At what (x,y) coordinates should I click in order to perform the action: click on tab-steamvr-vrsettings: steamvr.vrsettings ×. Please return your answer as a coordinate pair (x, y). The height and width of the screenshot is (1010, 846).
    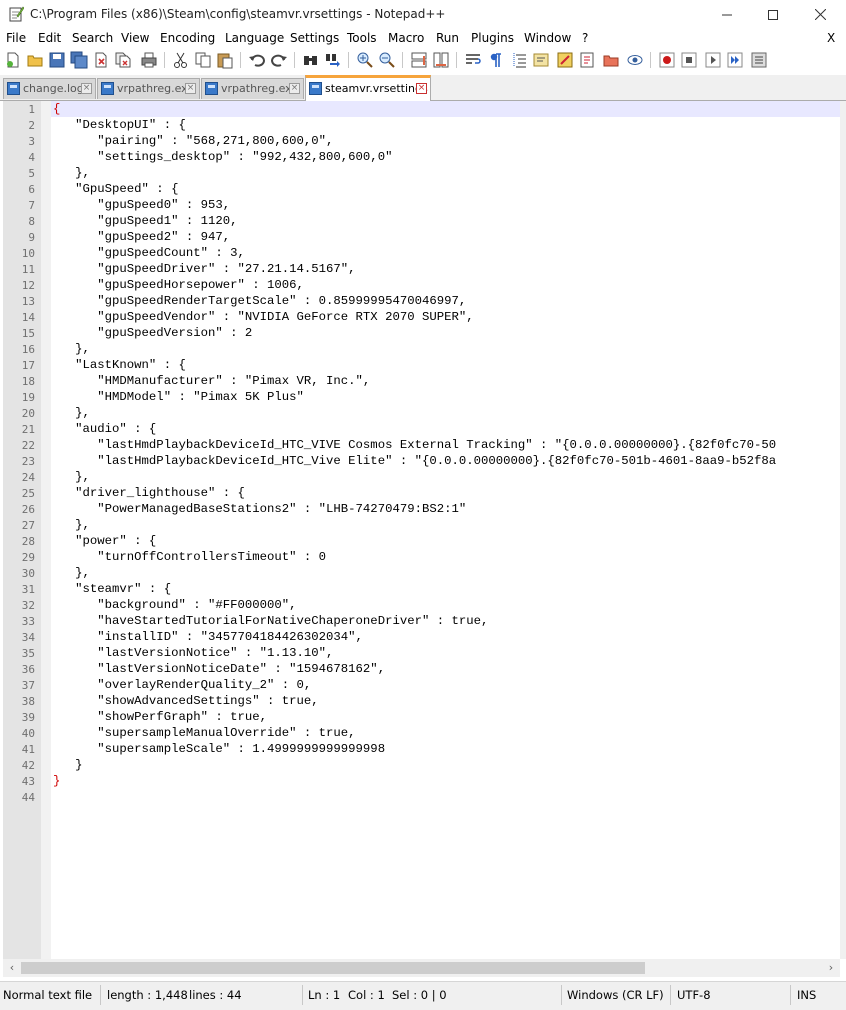
    Looking at the image, I should click on (368, 88).